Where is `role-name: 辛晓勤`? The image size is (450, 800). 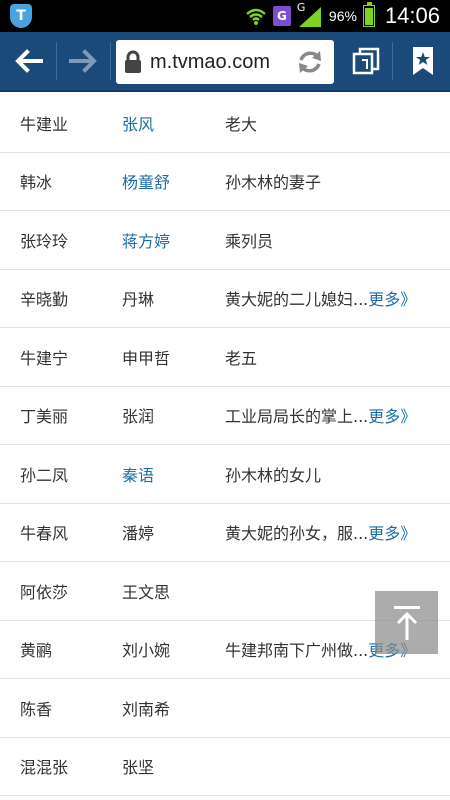
role-name: 辛晓勤 is located at coordinates (44, 300).